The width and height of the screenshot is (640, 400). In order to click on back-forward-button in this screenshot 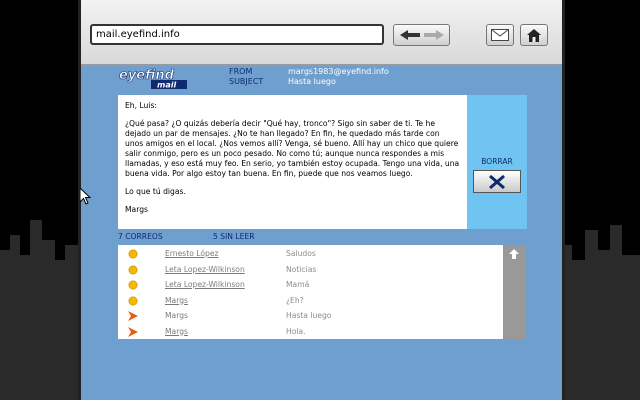, I will do `click(421, 35)`.